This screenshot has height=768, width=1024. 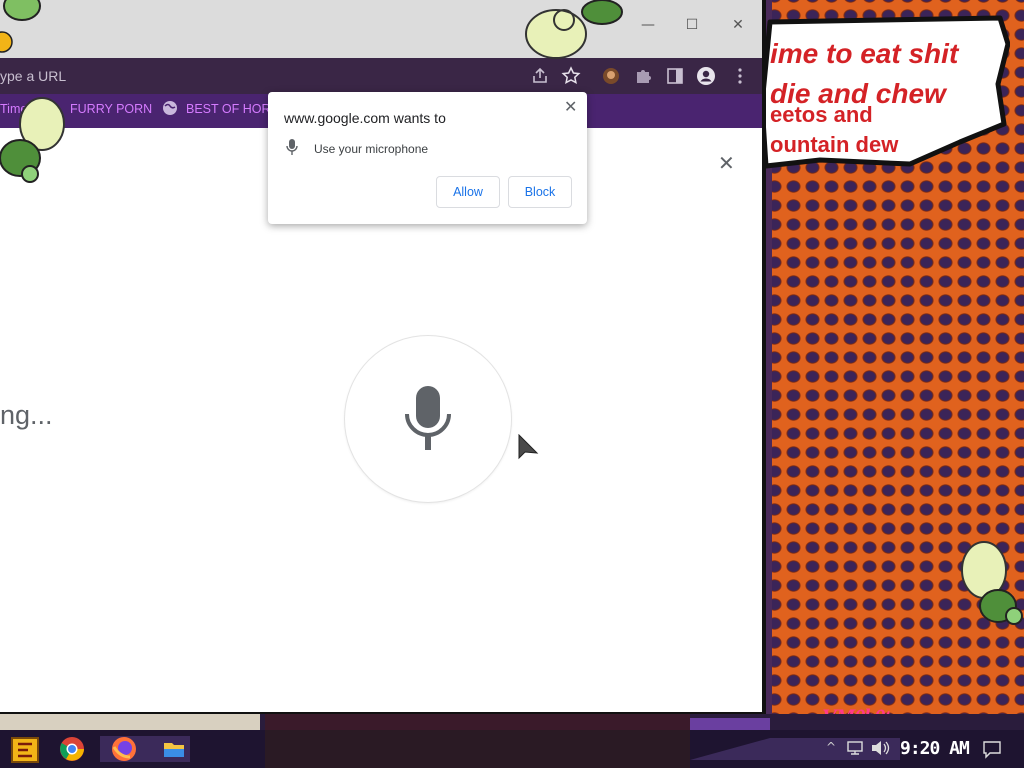 I want to click on bookmark-item: FURRY PORN, so click(x=111, y=109).